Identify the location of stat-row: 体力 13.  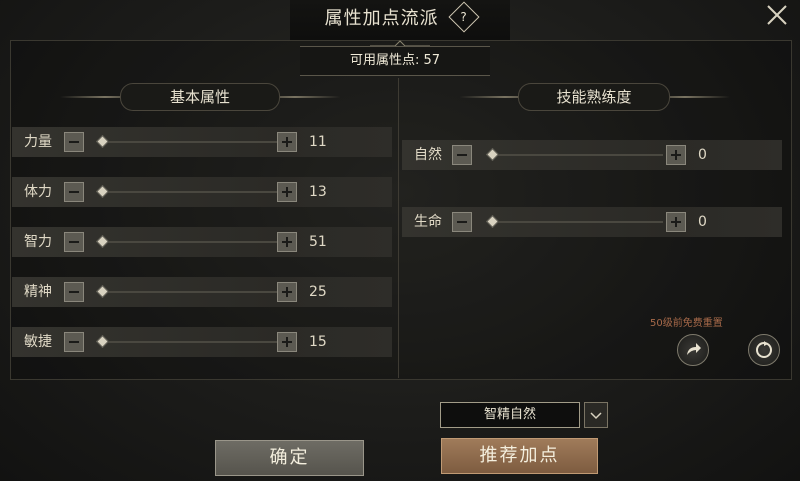
(202, 192).